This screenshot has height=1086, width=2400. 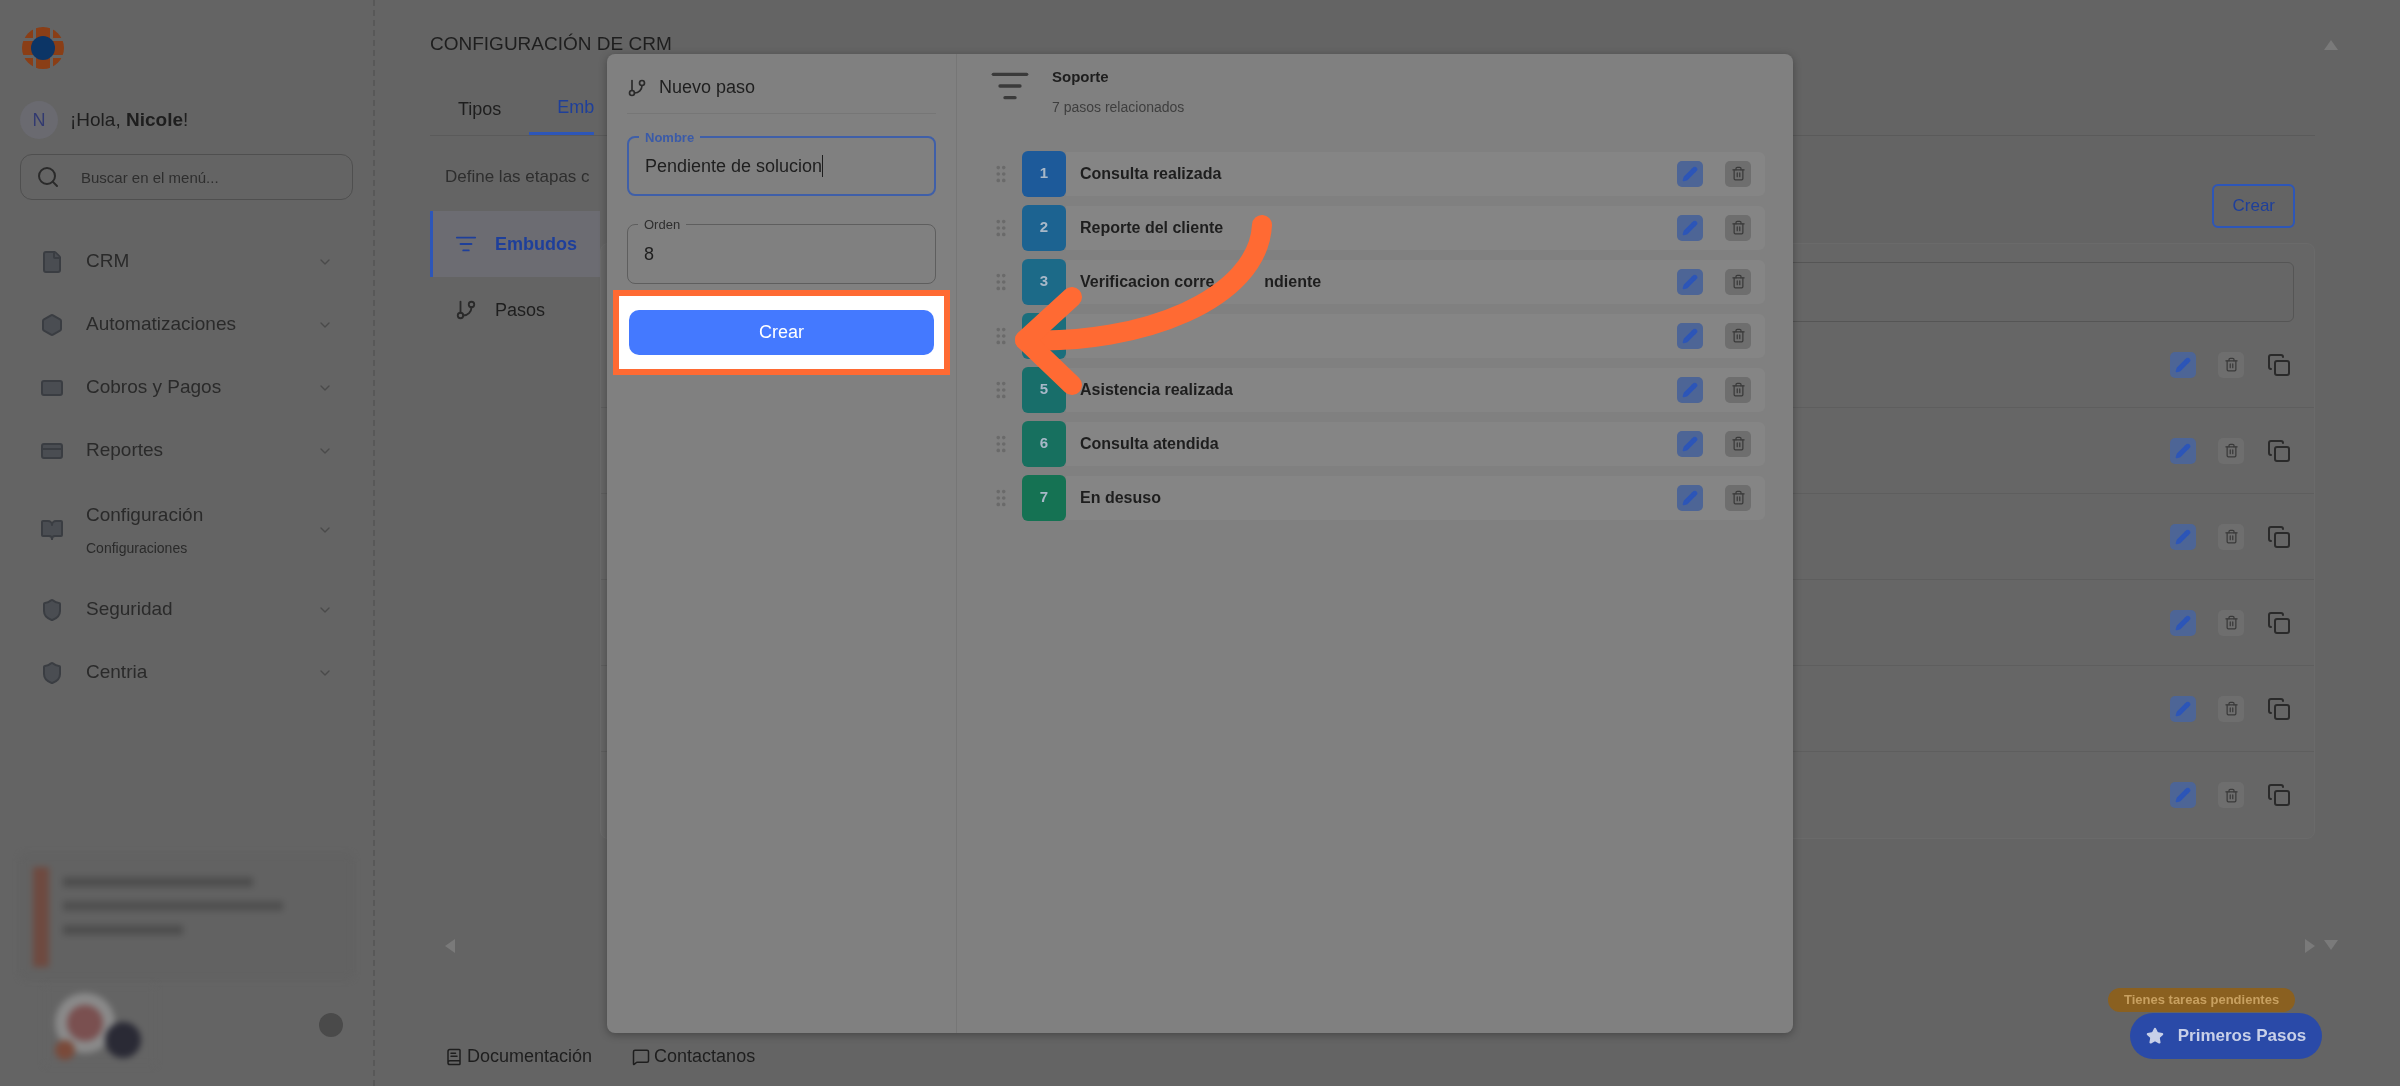 I want to click on submit-button: Crear, so click(x=781, y=332).